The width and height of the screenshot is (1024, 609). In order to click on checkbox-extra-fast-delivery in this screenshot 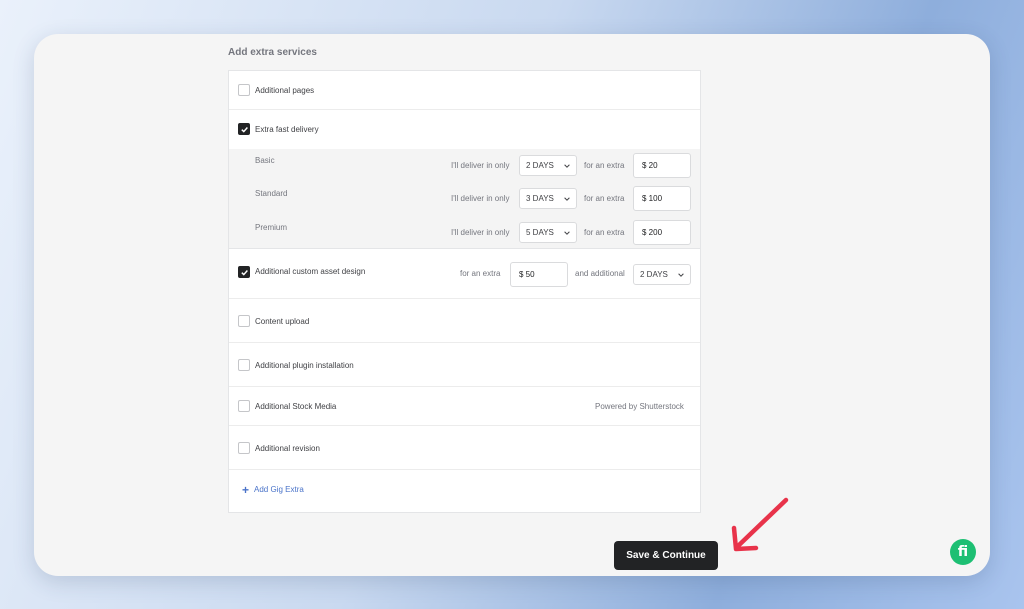, I will do `click(244, 129)`.